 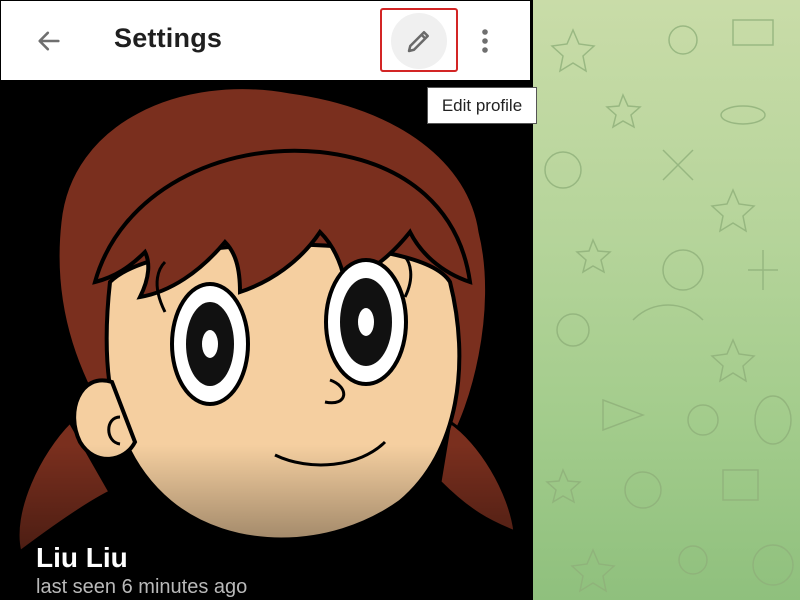 I want to click on edit-profile-button, so click(x=419, y=41).